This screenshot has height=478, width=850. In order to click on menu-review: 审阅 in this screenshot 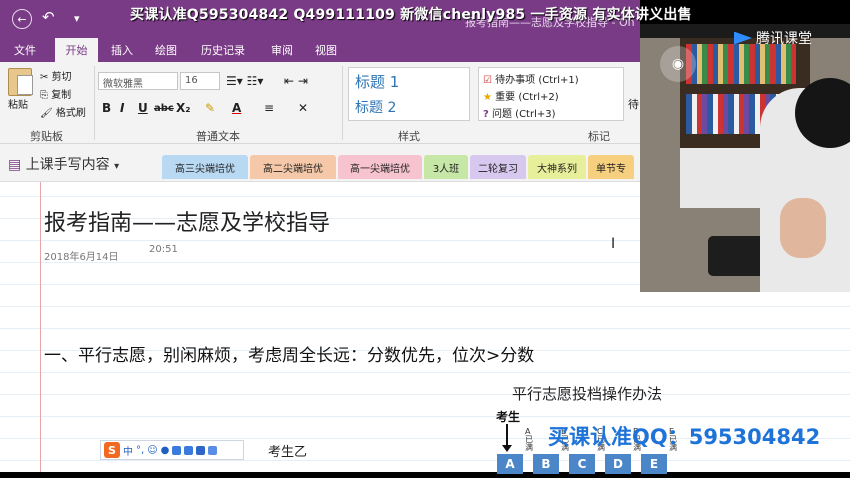, I will do `click(282, 50)`.